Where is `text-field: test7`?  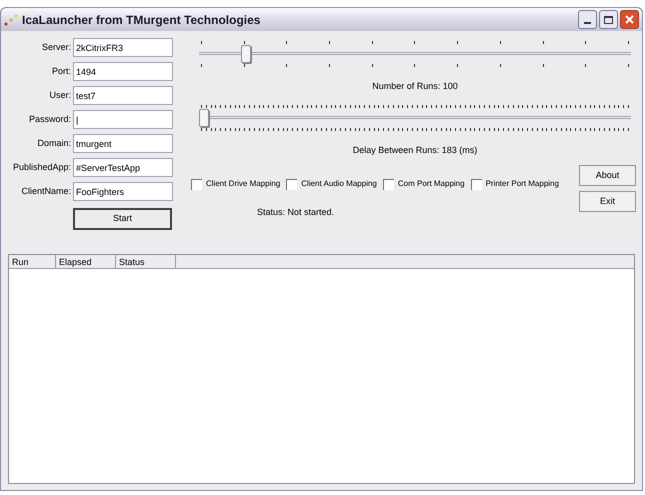 text-field: test7 is located at coordinates (123, 95).